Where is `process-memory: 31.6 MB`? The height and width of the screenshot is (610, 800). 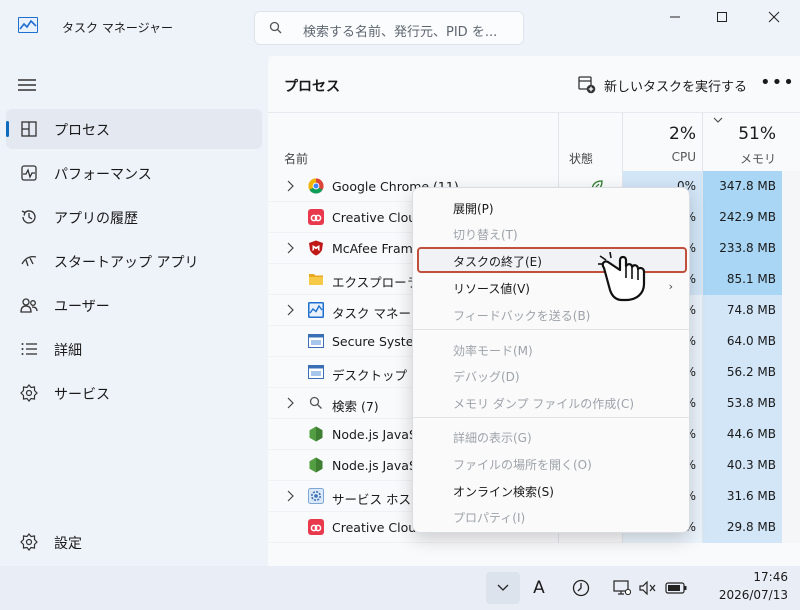 process-memory: 31.6 MB is located at coordinates (742, 496).